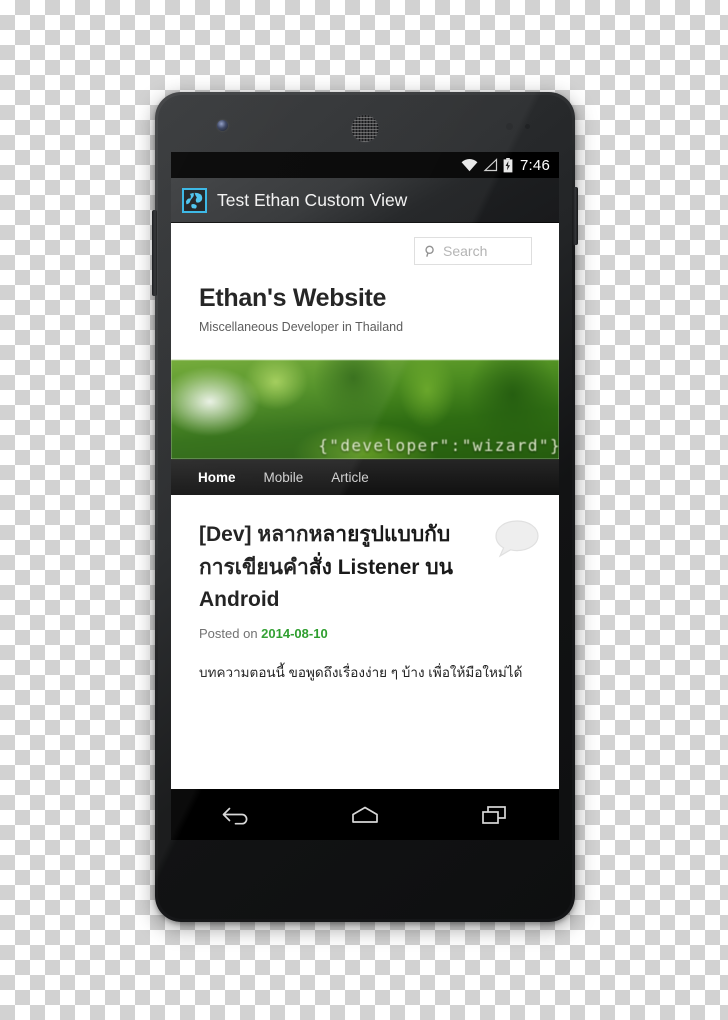  What do you see at coordinates (465, 251) in the screenshot?
I see `search-placeholder-text: Search` at bounding box center [465, 251].